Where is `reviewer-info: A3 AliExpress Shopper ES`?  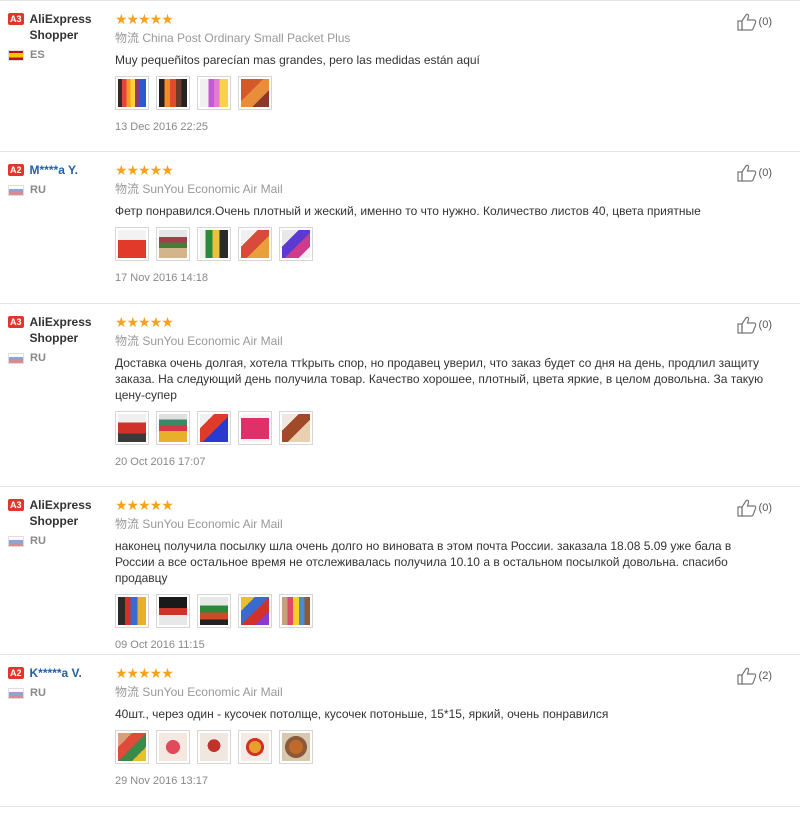 reviewer-info: A3 AliExpress Shopper ES is located at coordinates (58, 36).